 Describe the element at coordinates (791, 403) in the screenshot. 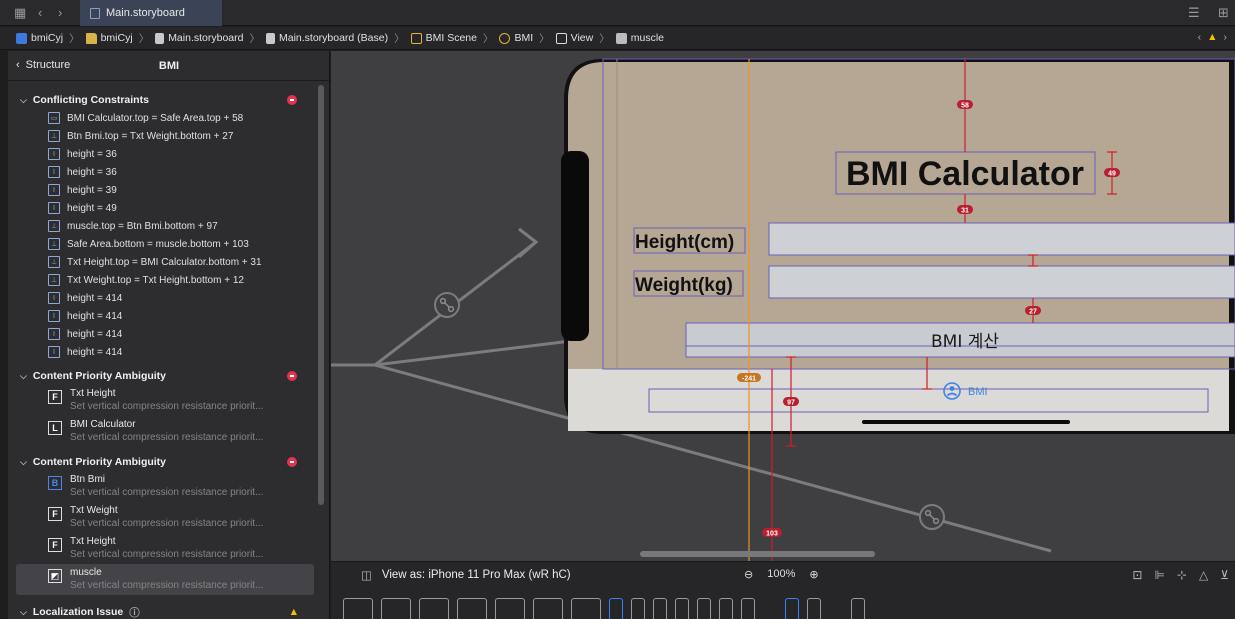

I see `badge: 97` at that location.